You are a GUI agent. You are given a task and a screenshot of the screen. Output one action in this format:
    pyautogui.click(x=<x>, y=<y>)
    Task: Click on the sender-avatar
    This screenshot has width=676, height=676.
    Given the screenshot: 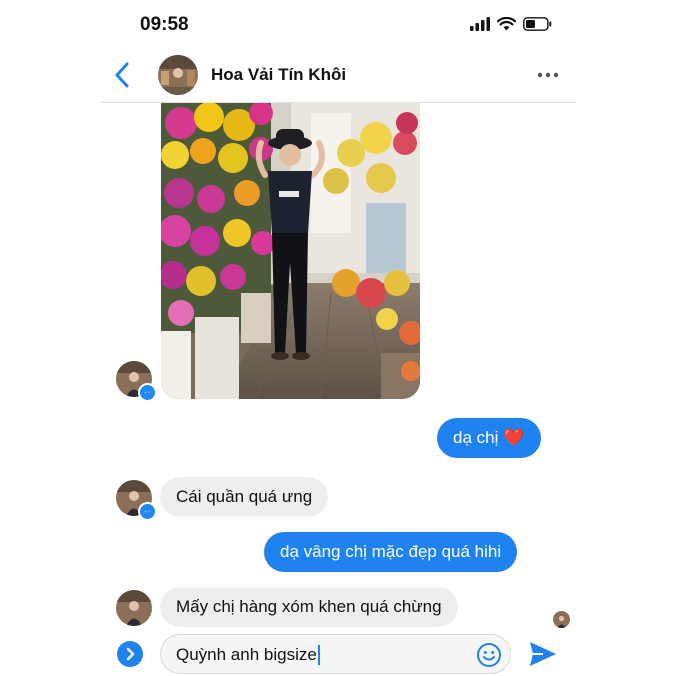 What is the action you would take?
    pyautogui.click(x=134, y=608)
    